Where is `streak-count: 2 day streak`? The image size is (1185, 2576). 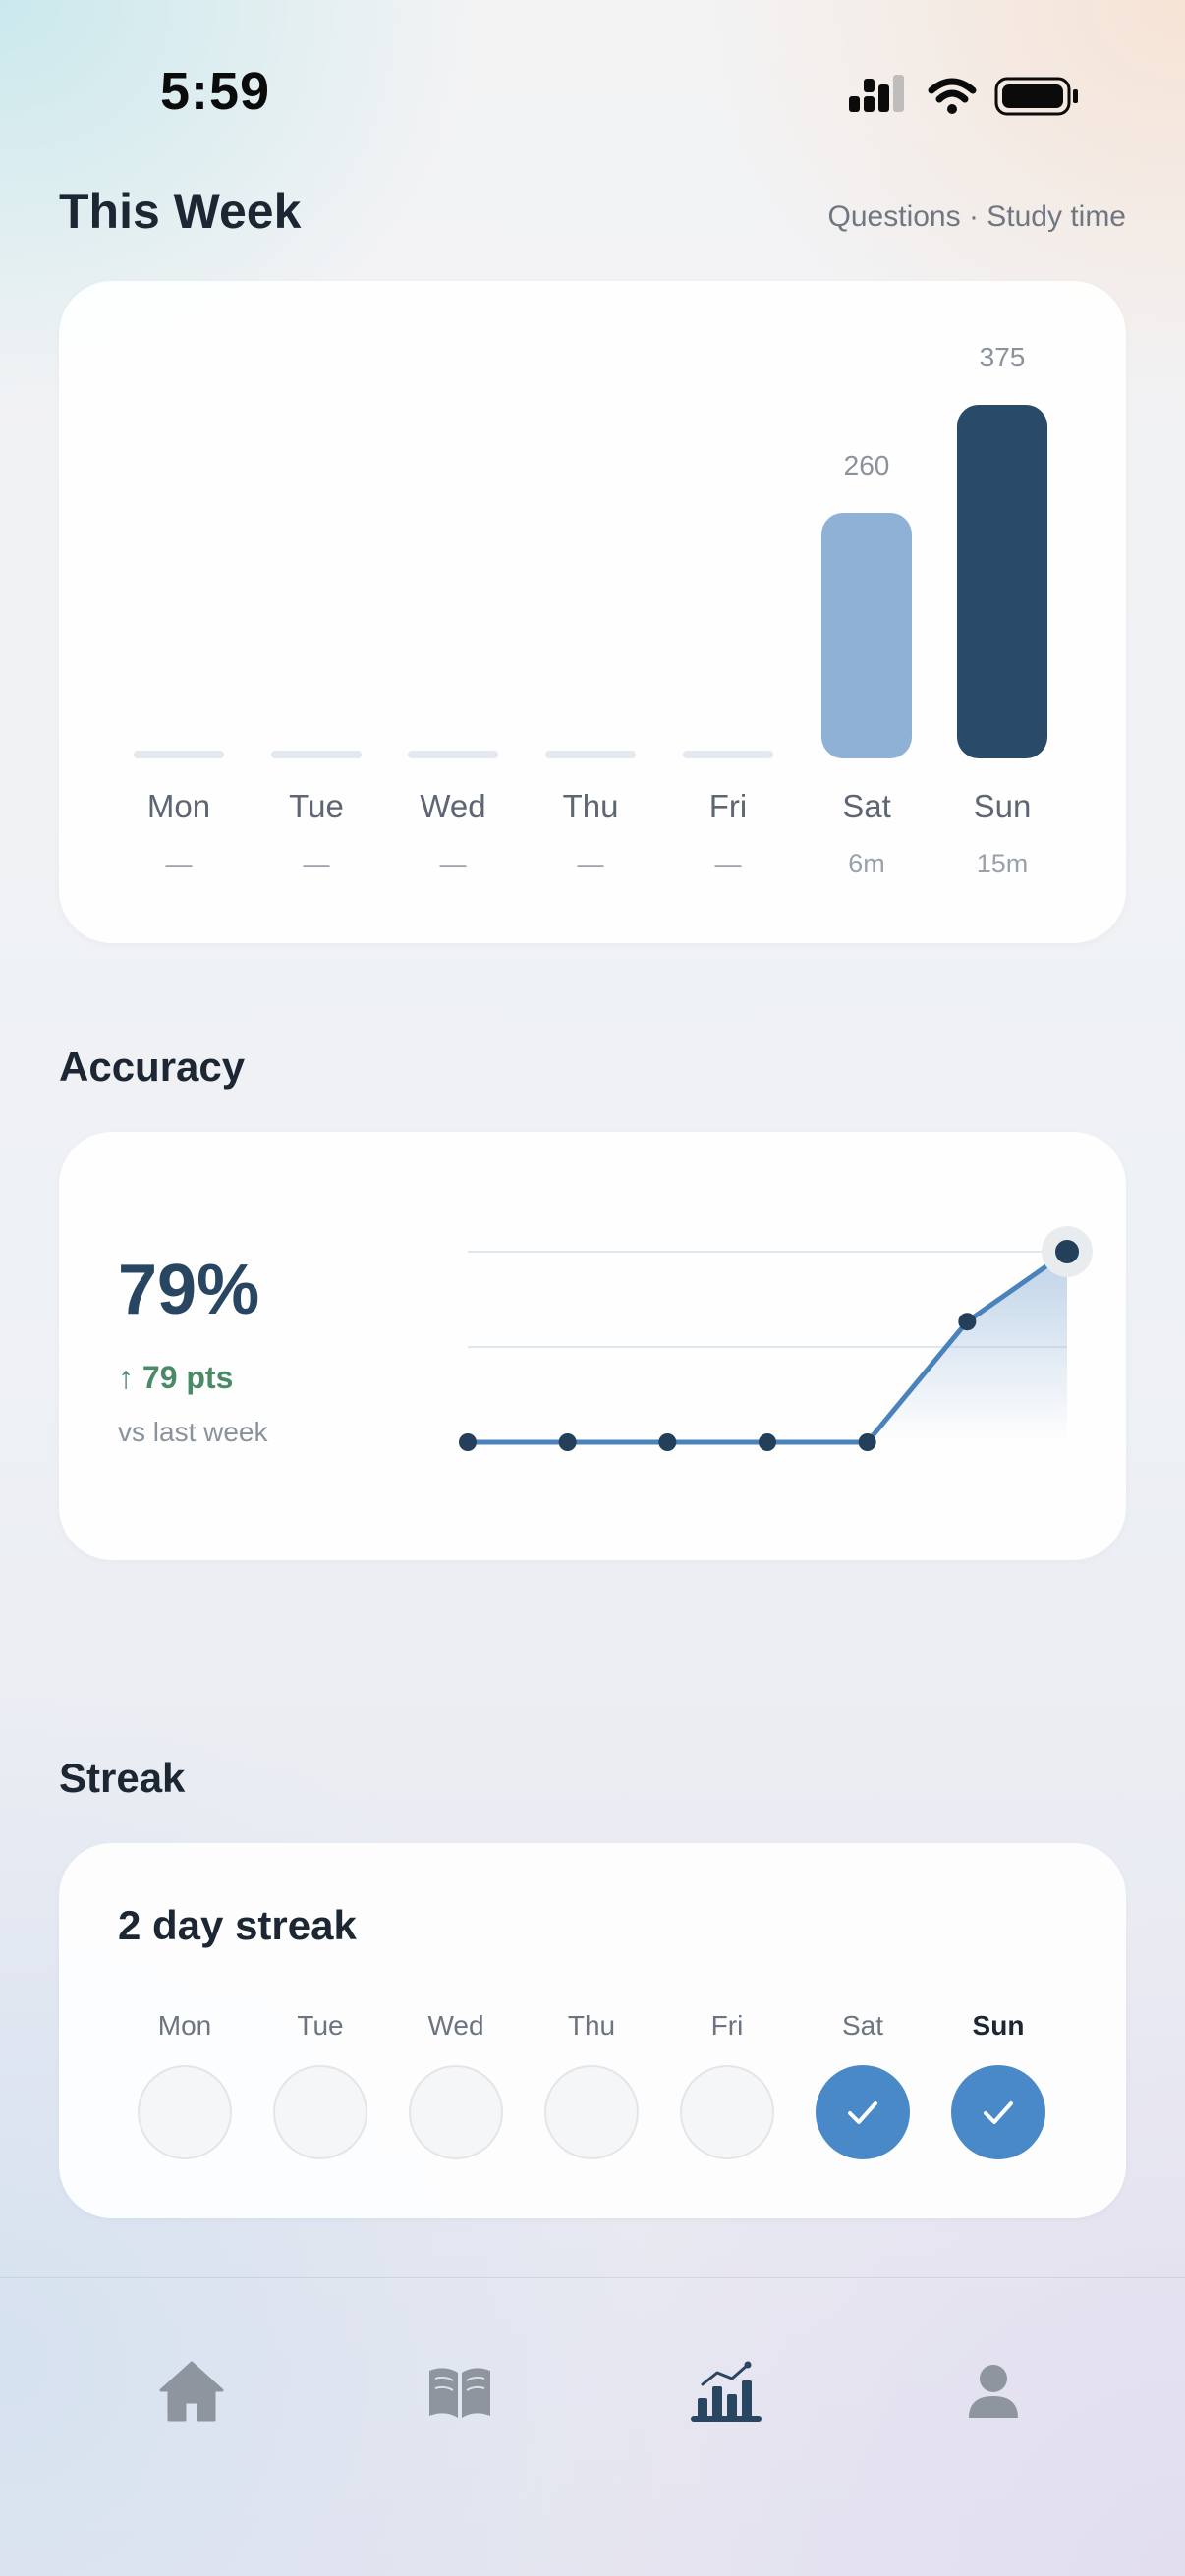 streak-count: 2 day streak is located at coordinates (238, 1925).